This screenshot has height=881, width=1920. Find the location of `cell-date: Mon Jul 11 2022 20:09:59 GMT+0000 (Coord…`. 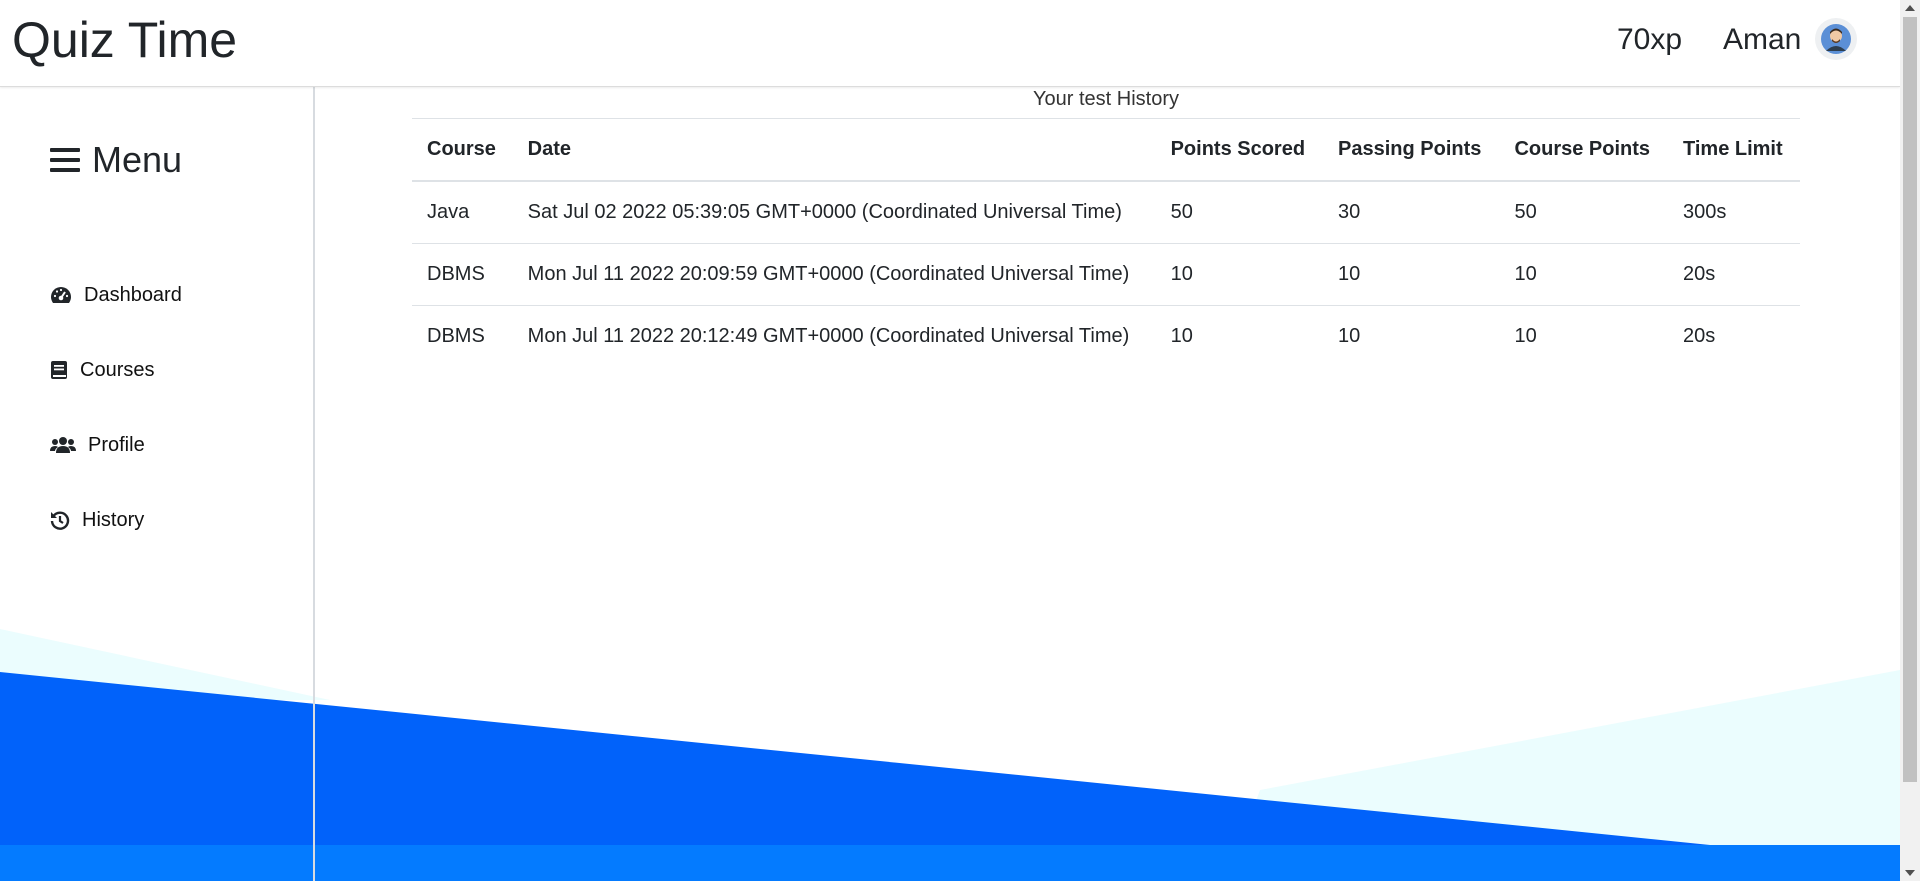

cell-date: Mon Jul 11 2022 20:09:59 GMT+0000 (Coord… is located at coordinates (834, 274).